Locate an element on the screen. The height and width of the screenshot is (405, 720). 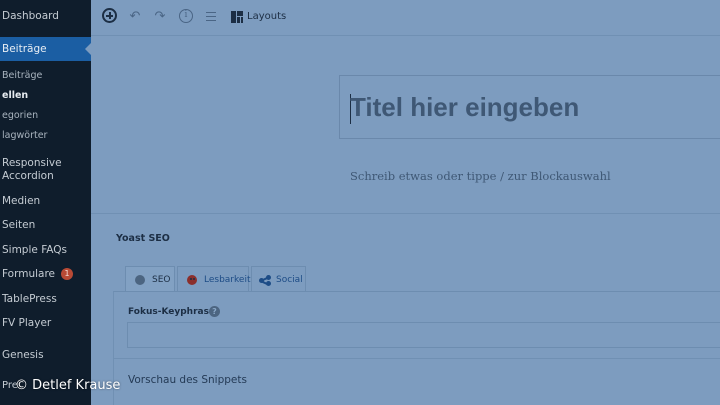
yoast-divider is located at coordinates (405, 213).